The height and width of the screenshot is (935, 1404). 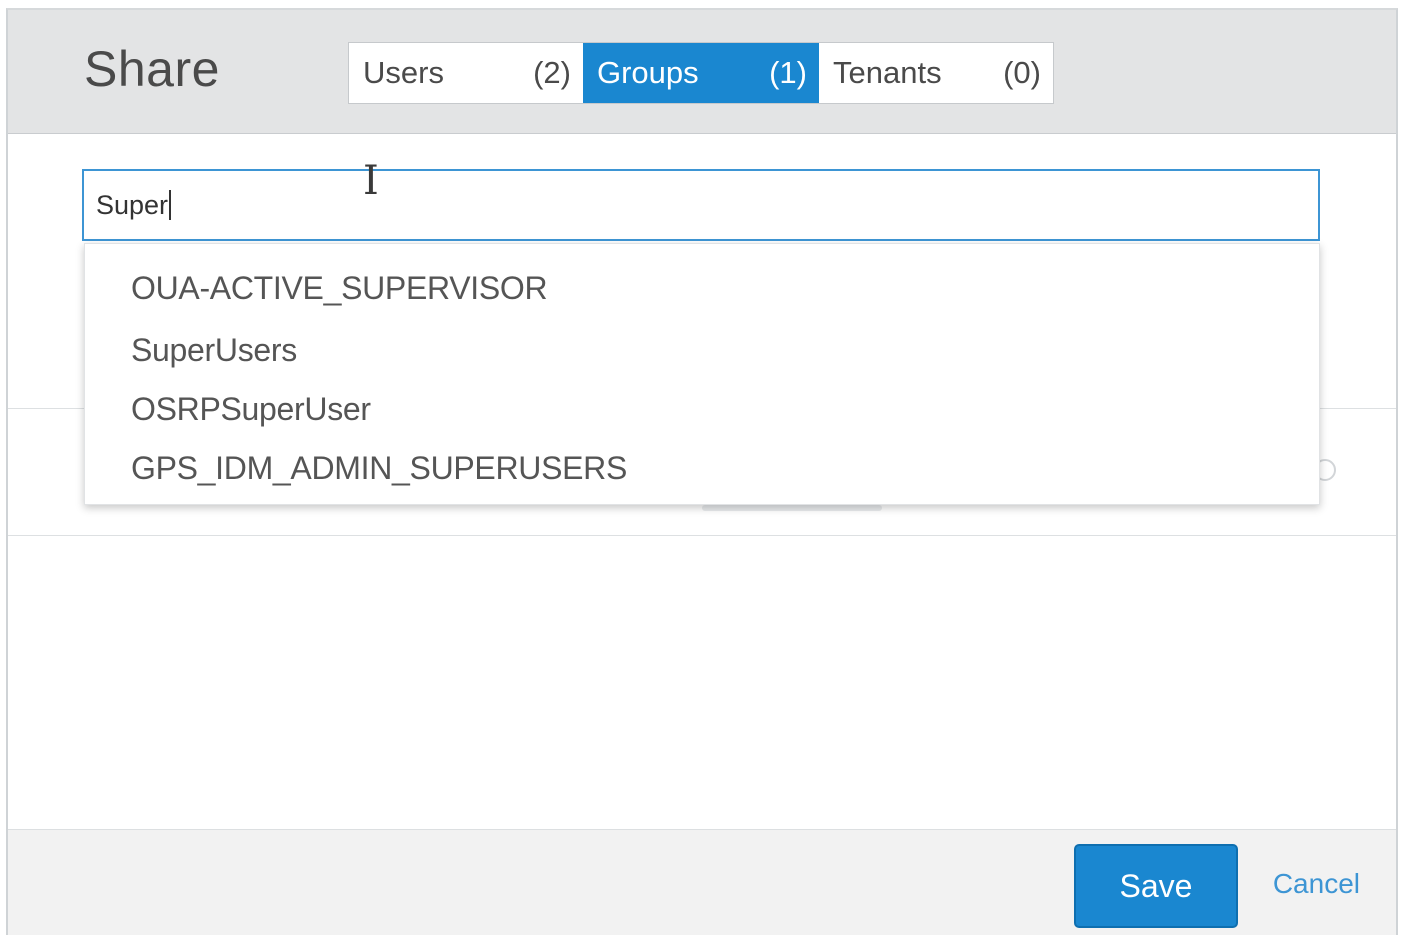 I want to click on tab-groups: Groups (1), so click(x=701, y=73).